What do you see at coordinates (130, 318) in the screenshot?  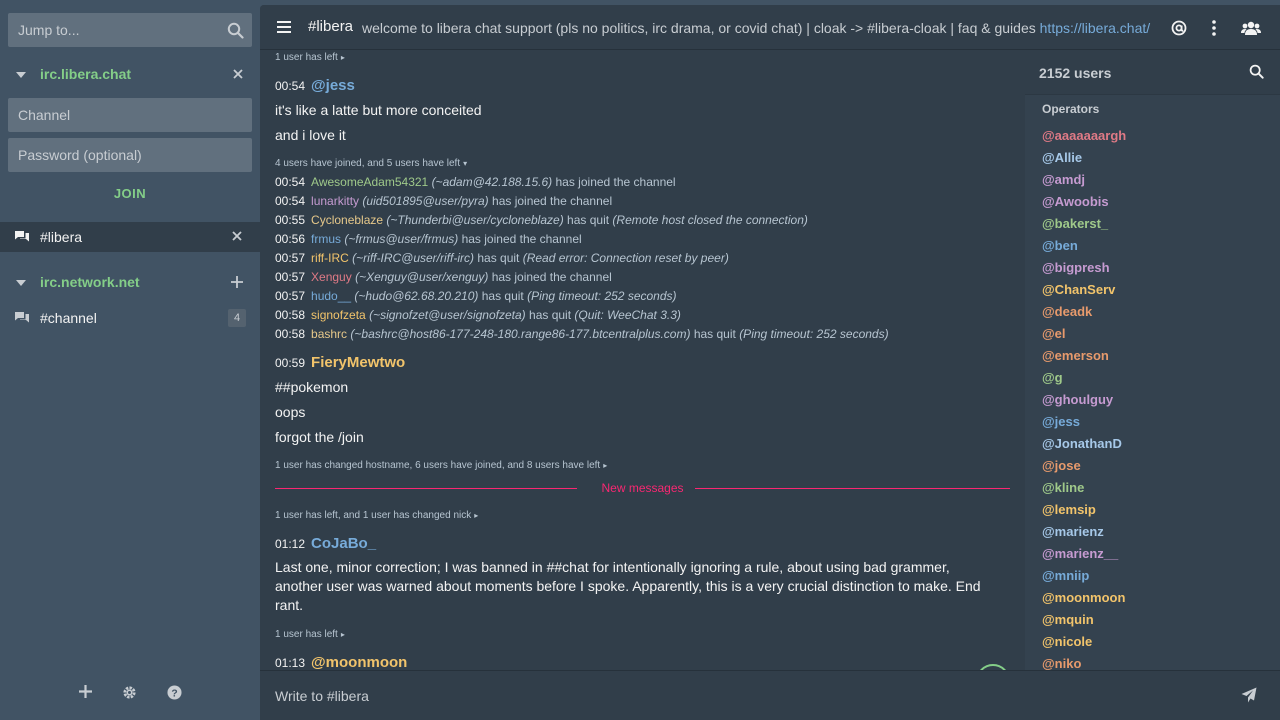 I see `channel-item-channel: #channel 4` at bounding box center [130, 318].